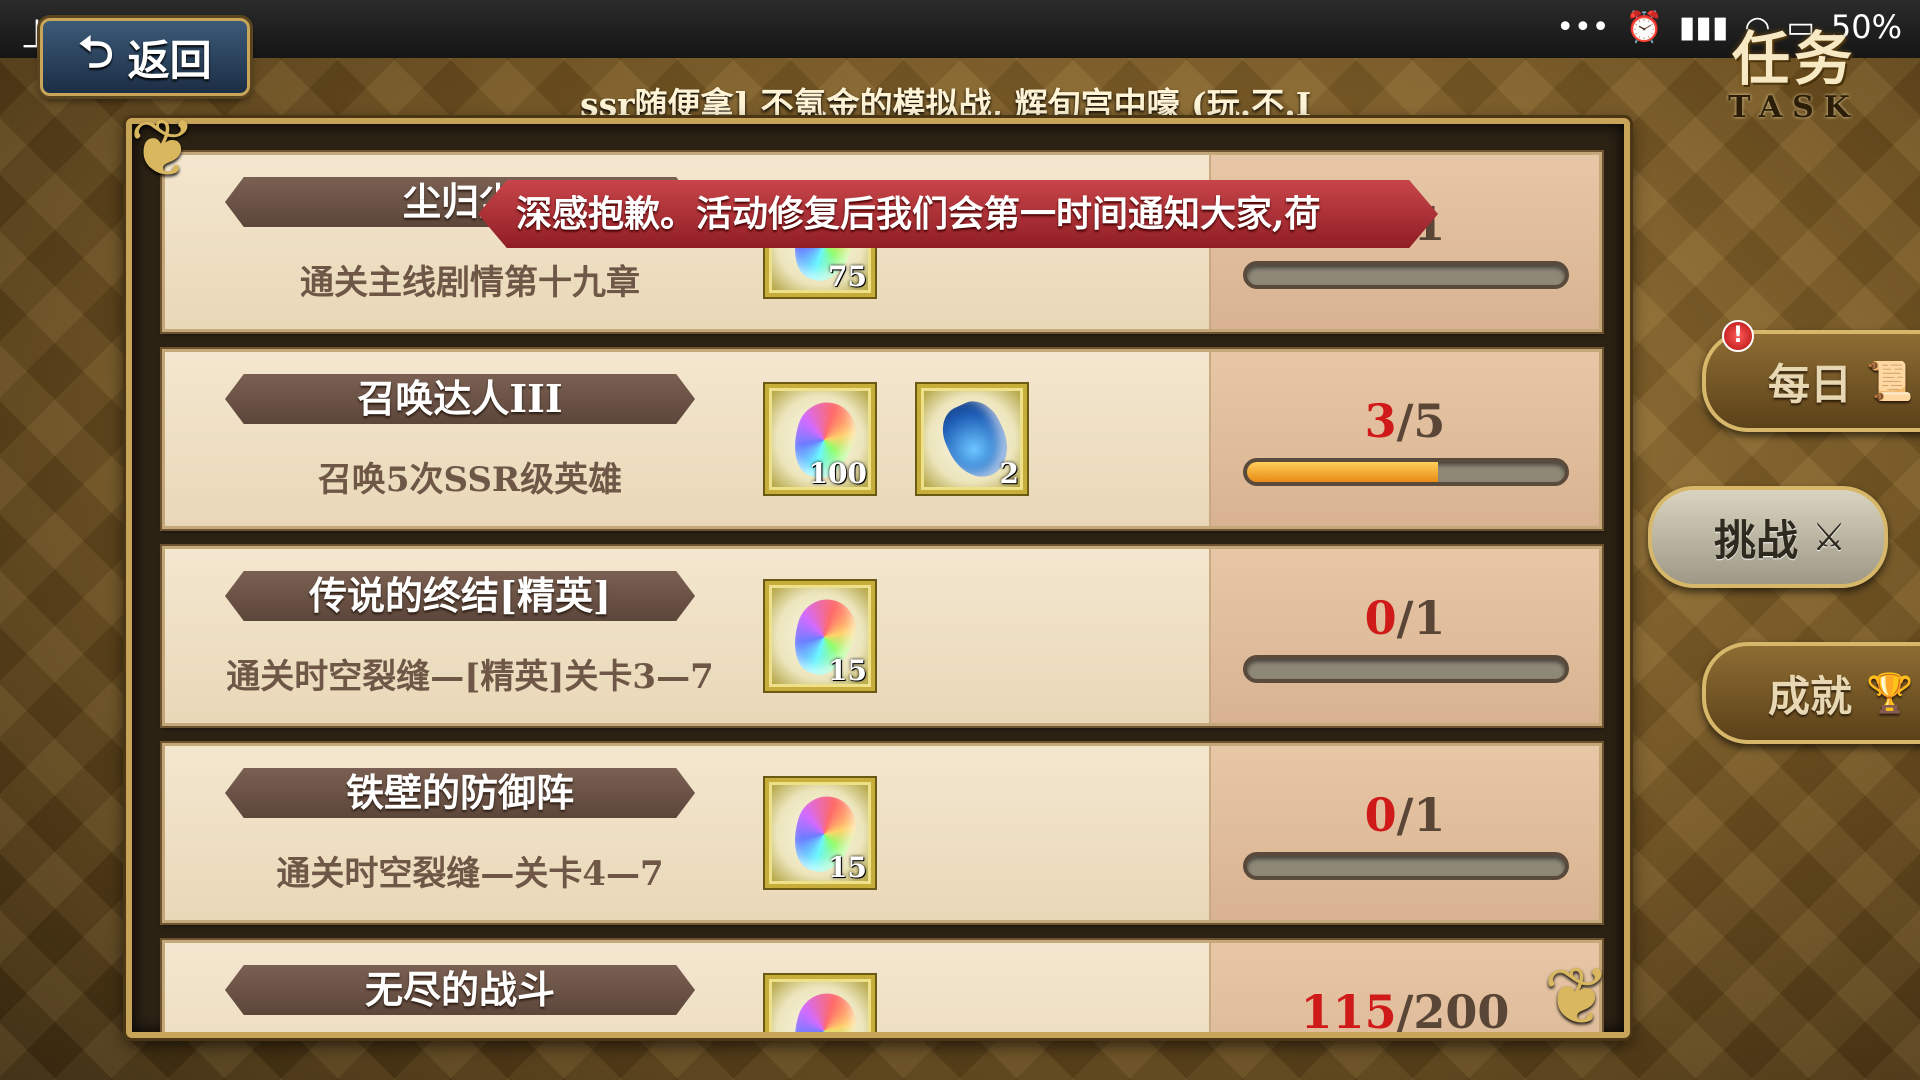 This screenshot has width=1920, height=1080. Describe the element at coordinates (460, 399) in the screenshot. I see `task-title: 召唤达人III` at that location.